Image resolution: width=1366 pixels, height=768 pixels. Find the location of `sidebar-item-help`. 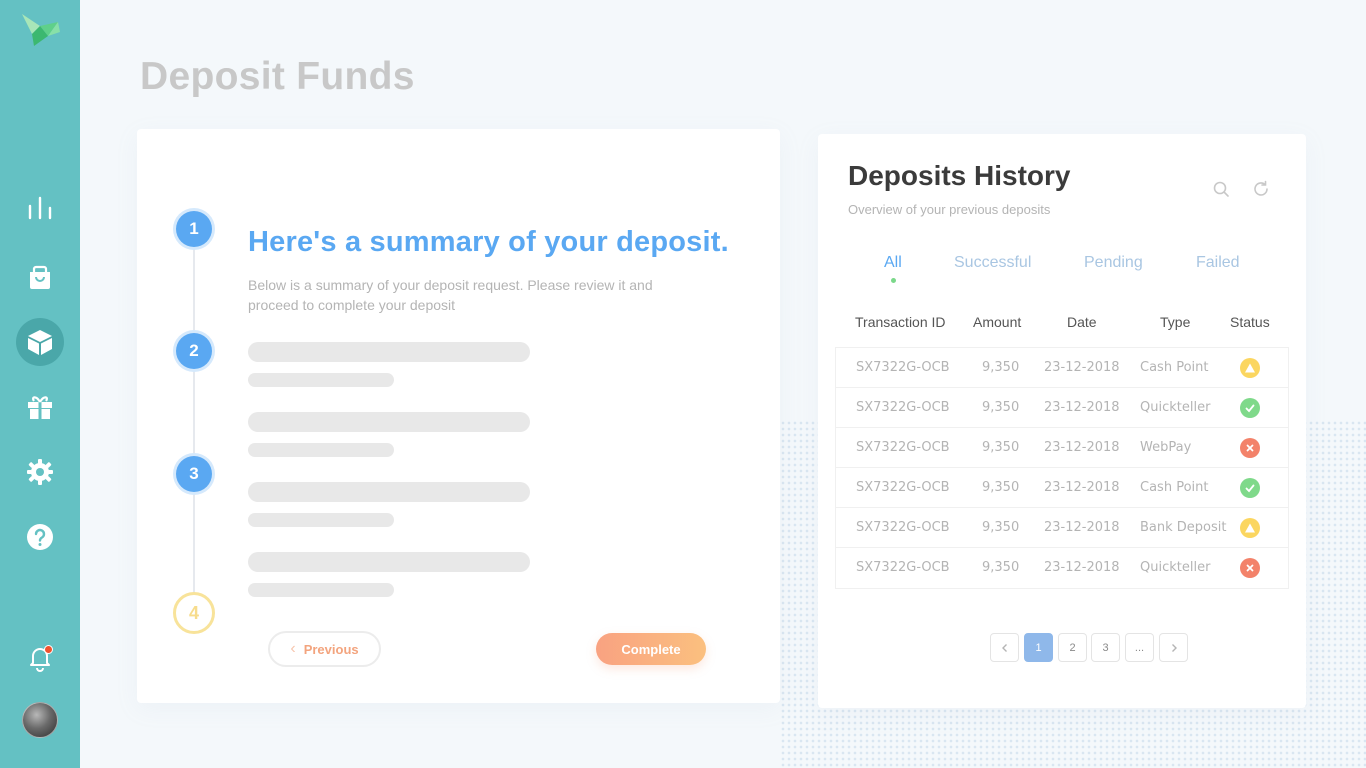

sidebar-item-help is located at coordinates (40, 537).